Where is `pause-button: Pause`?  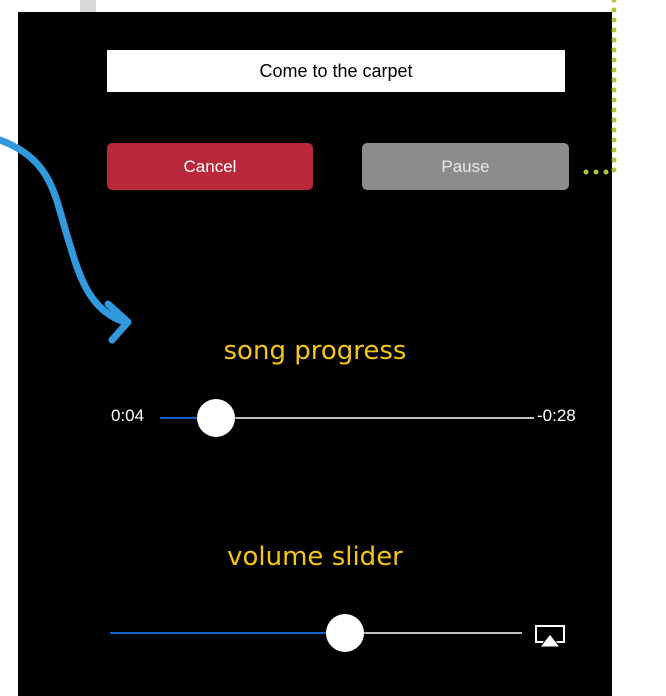 pause-button: Pause is located at coordinates (465, 166).